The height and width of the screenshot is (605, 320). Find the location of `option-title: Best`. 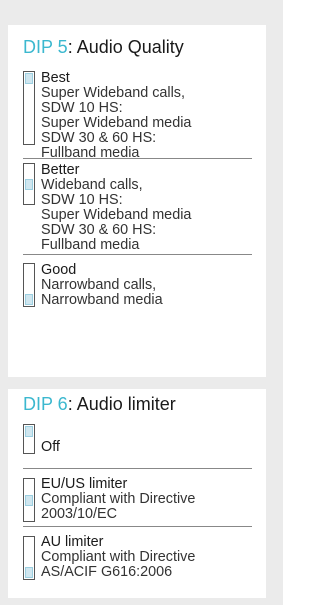

option-title: Best is located at coordinates (55, 78).